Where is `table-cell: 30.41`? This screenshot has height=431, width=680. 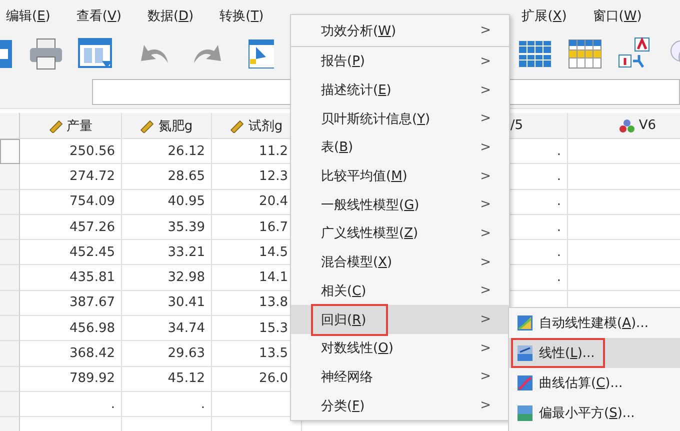 table-cell: 30.41 is located at coordinates (167, 303).